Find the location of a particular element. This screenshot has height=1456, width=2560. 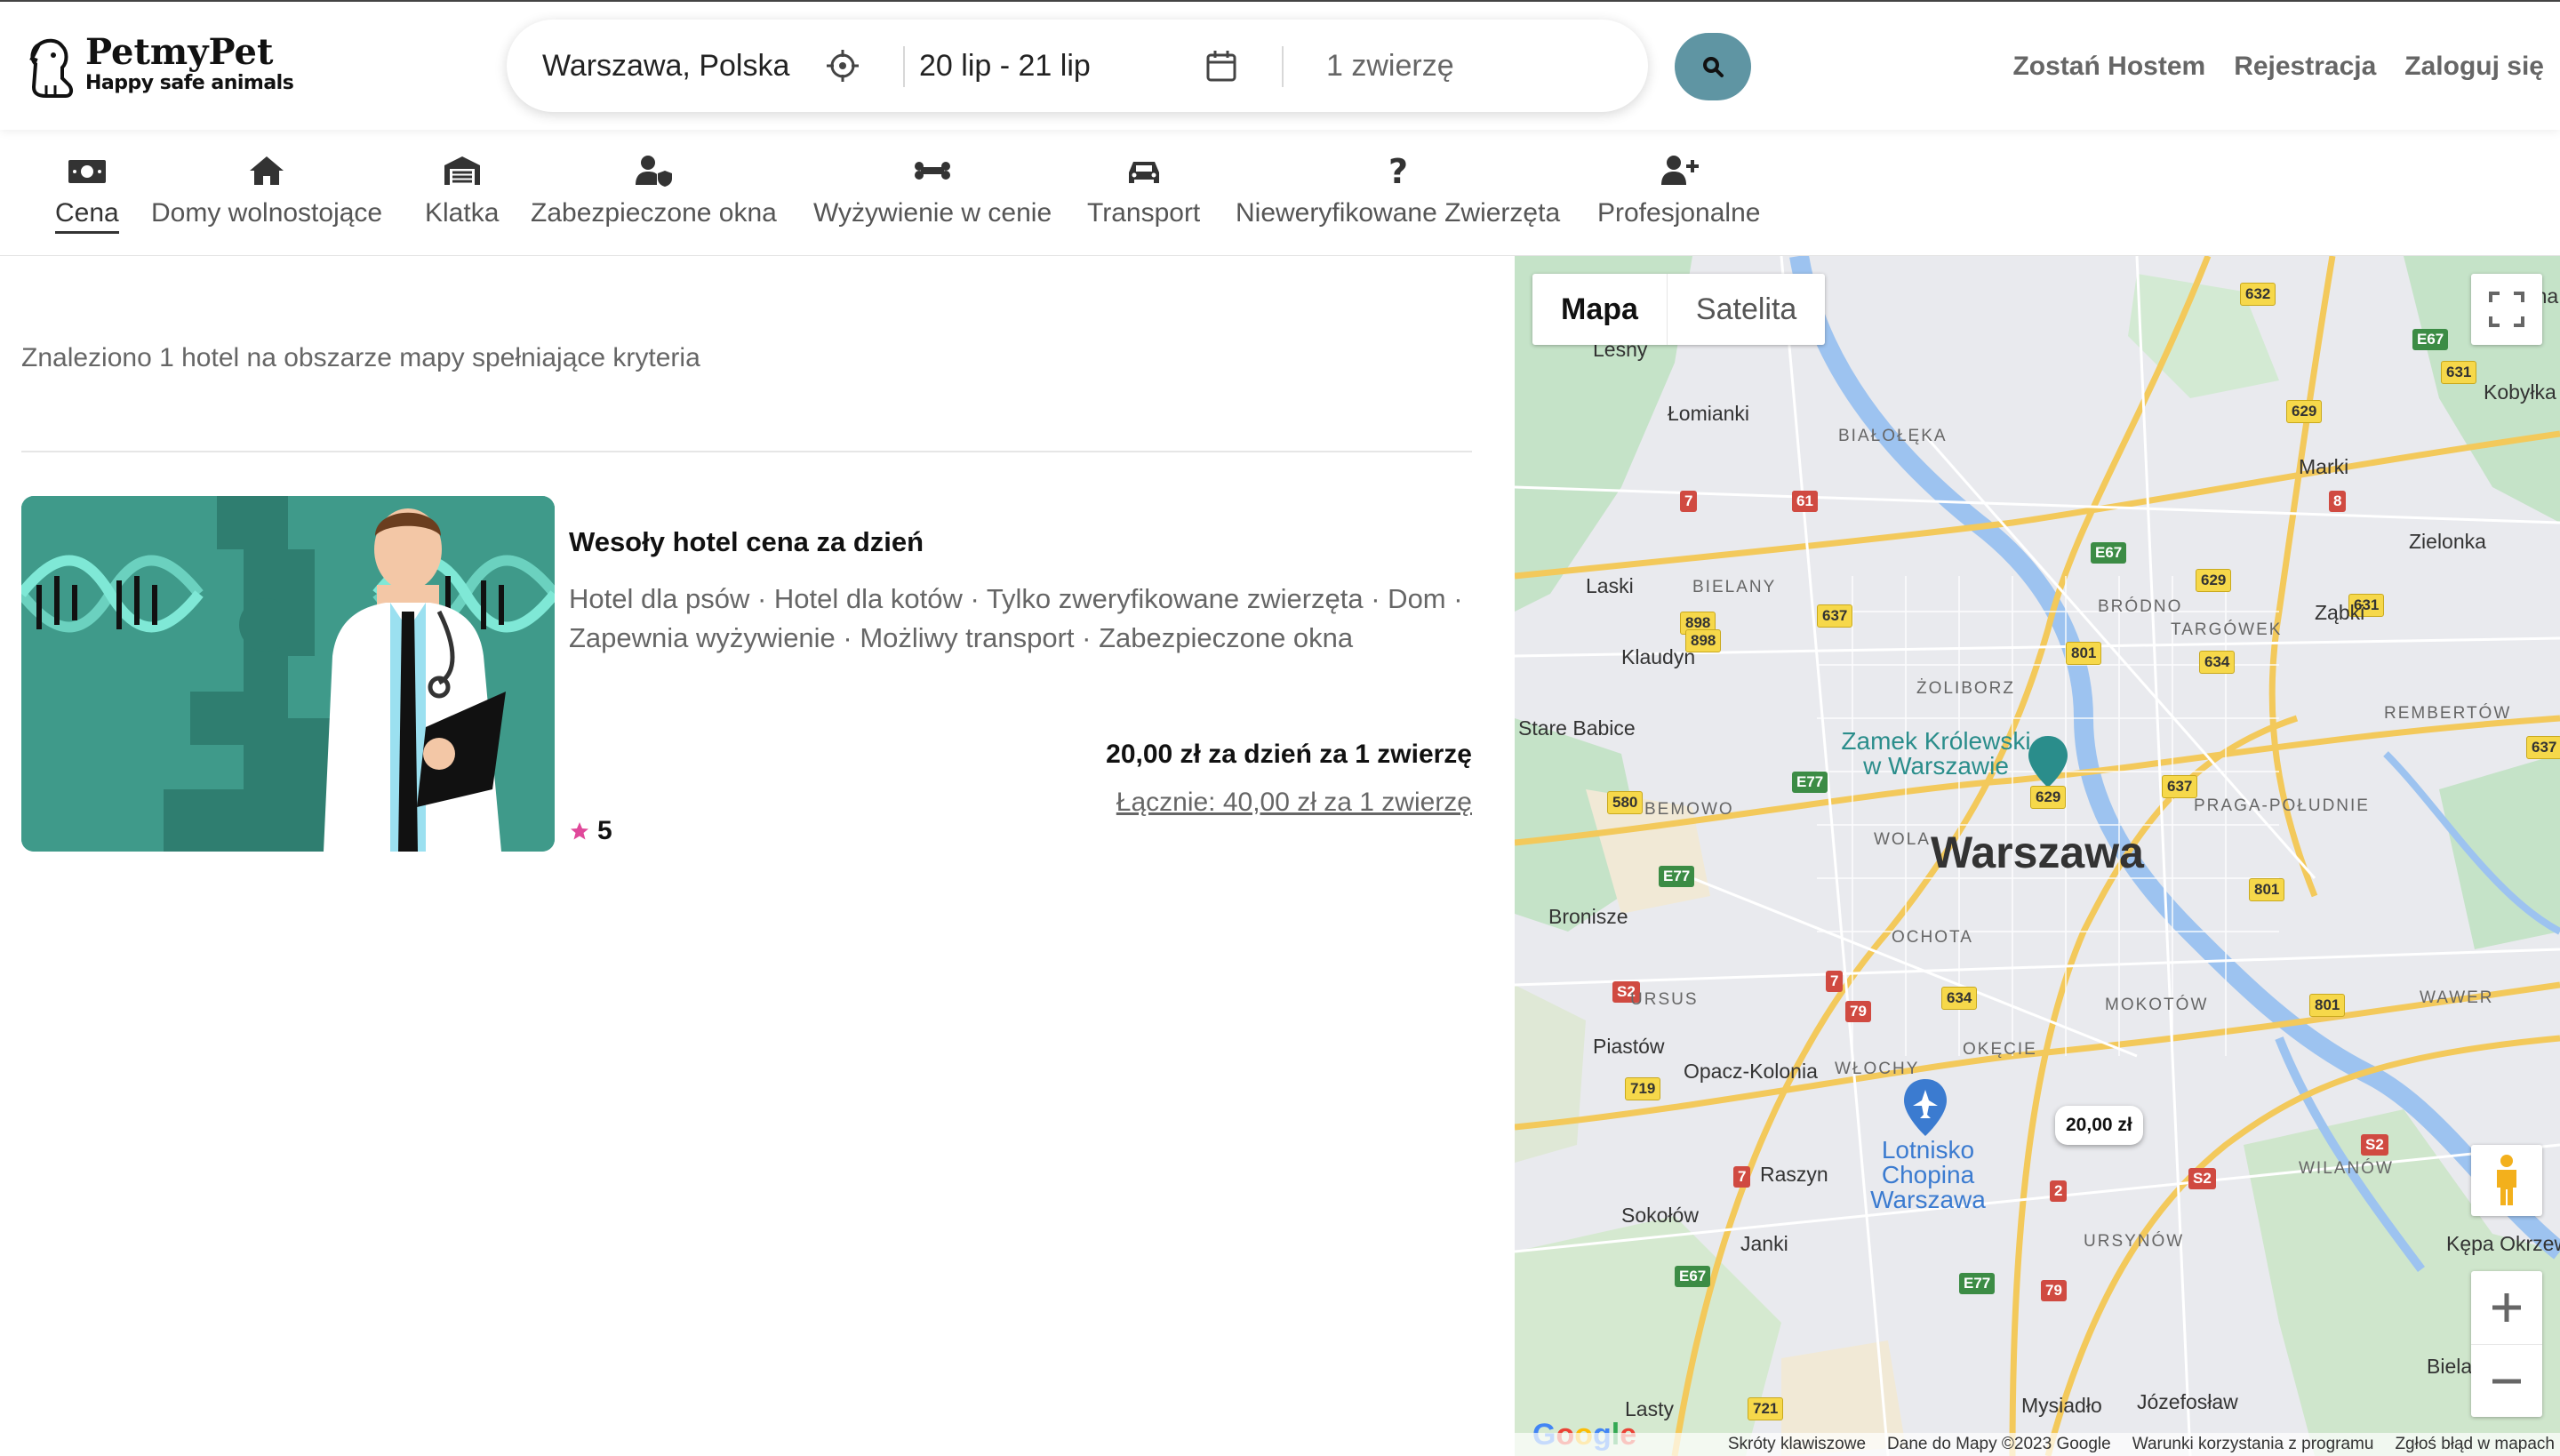

map-place-label: Ząbki is located at coordinates (2340, 612).